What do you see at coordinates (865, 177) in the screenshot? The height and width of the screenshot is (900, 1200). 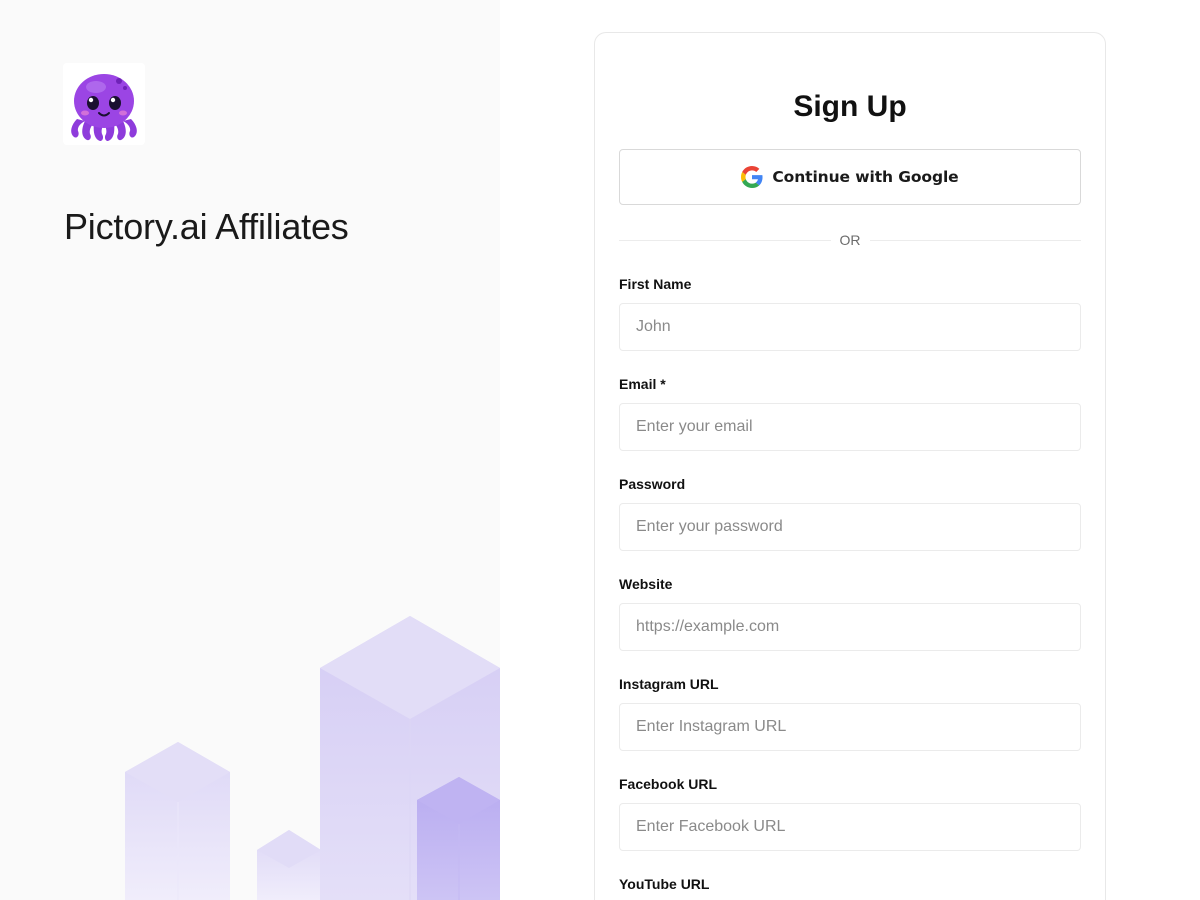 I see `google-button-label: Continue with Google` at bounding box center [865, 177].